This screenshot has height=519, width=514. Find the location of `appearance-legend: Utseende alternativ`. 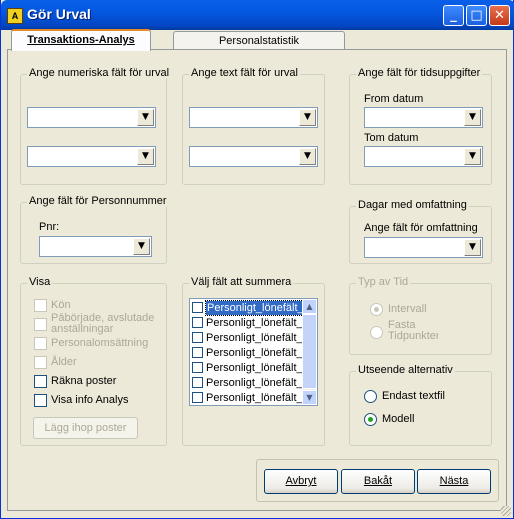

appearance-legend: Utseende alternativ is located at coordinates (405, 370).